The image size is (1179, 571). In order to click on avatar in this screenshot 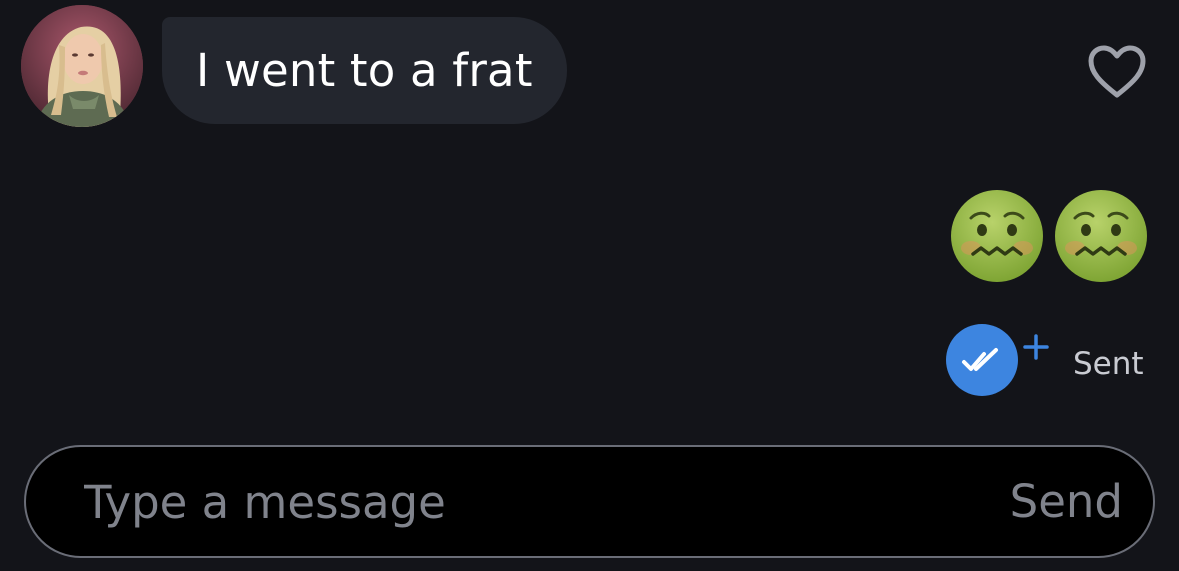, I will do `click(82, 66)`.